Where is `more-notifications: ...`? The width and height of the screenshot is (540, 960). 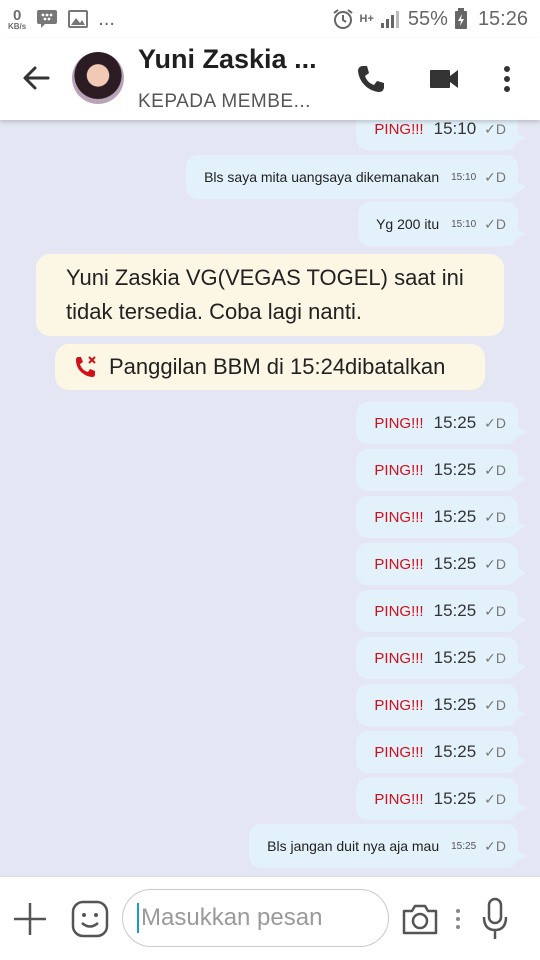
more-notifications: ... is located at coordinates (106, 18).